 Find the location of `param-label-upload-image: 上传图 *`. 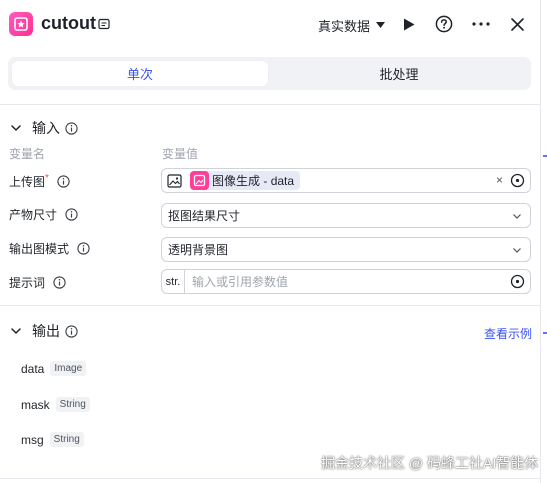

param-label-upload-image: 上传图 * is located at coordinates (39, 181).